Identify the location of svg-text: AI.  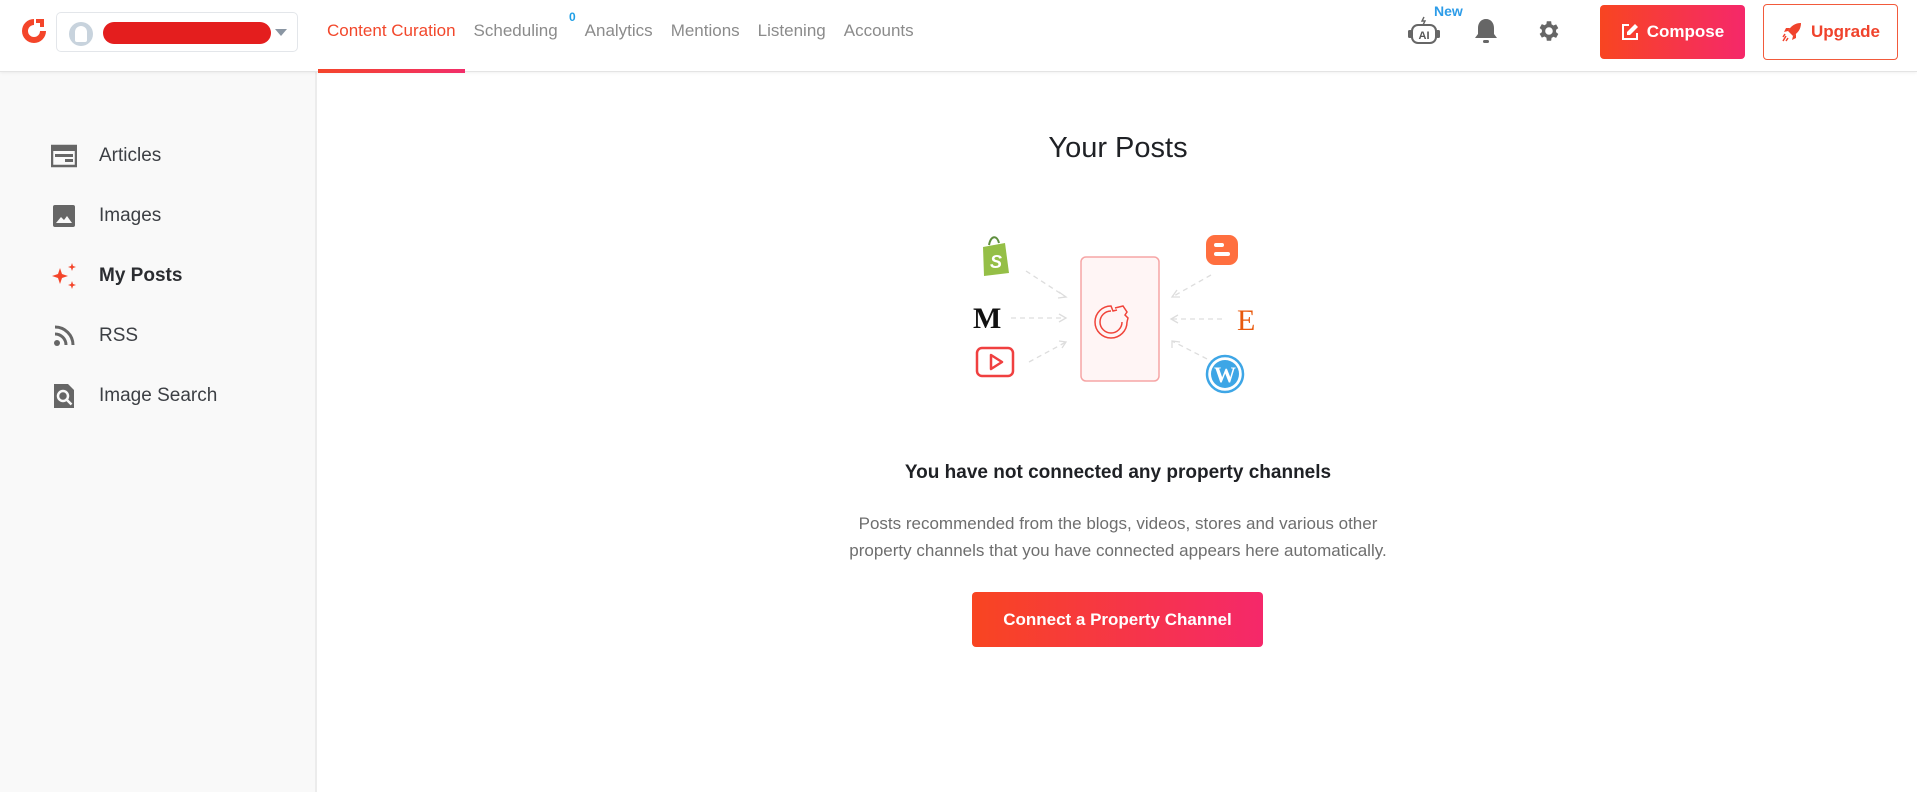
(1424, 36).